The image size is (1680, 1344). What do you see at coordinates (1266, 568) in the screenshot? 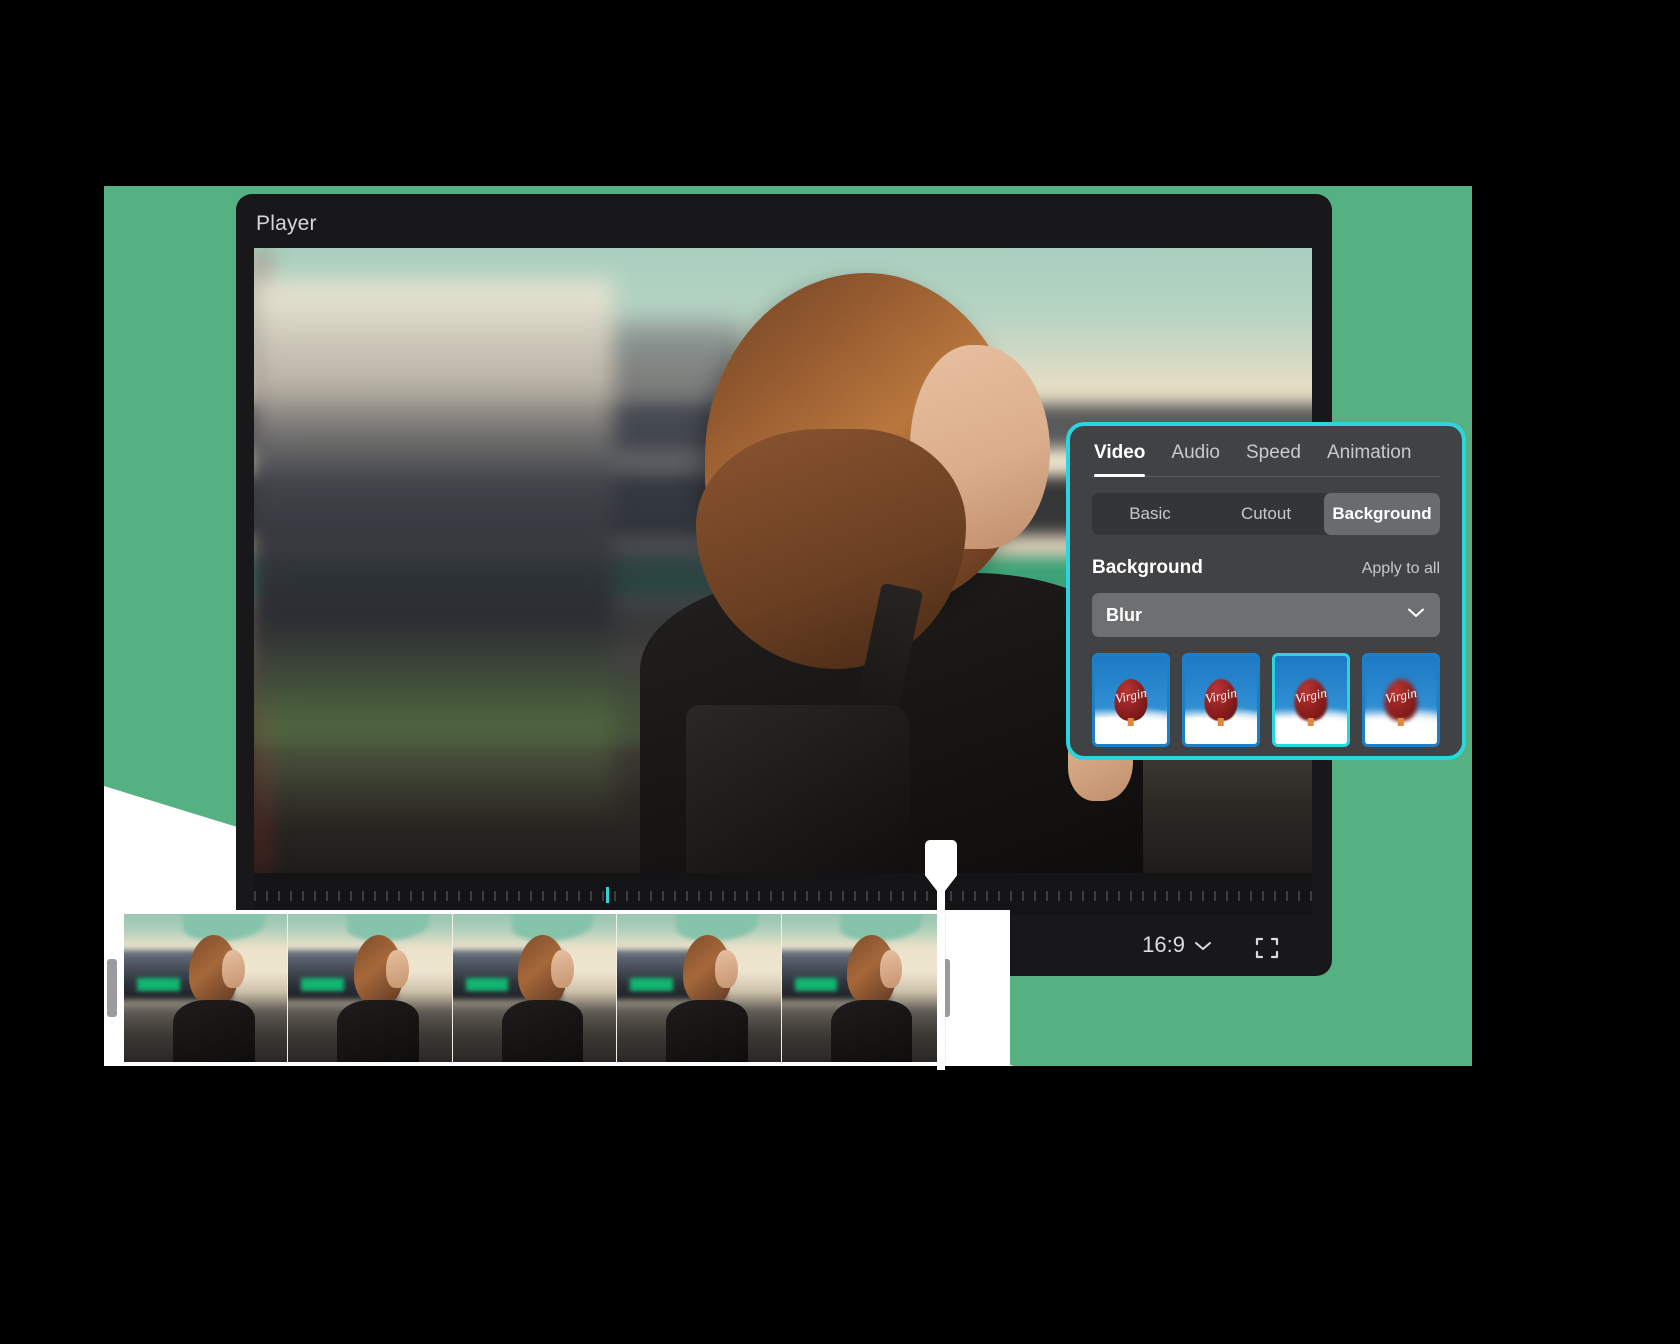
I see `background-section-header: Background Apply to all` at bounding box center [1266, 568].